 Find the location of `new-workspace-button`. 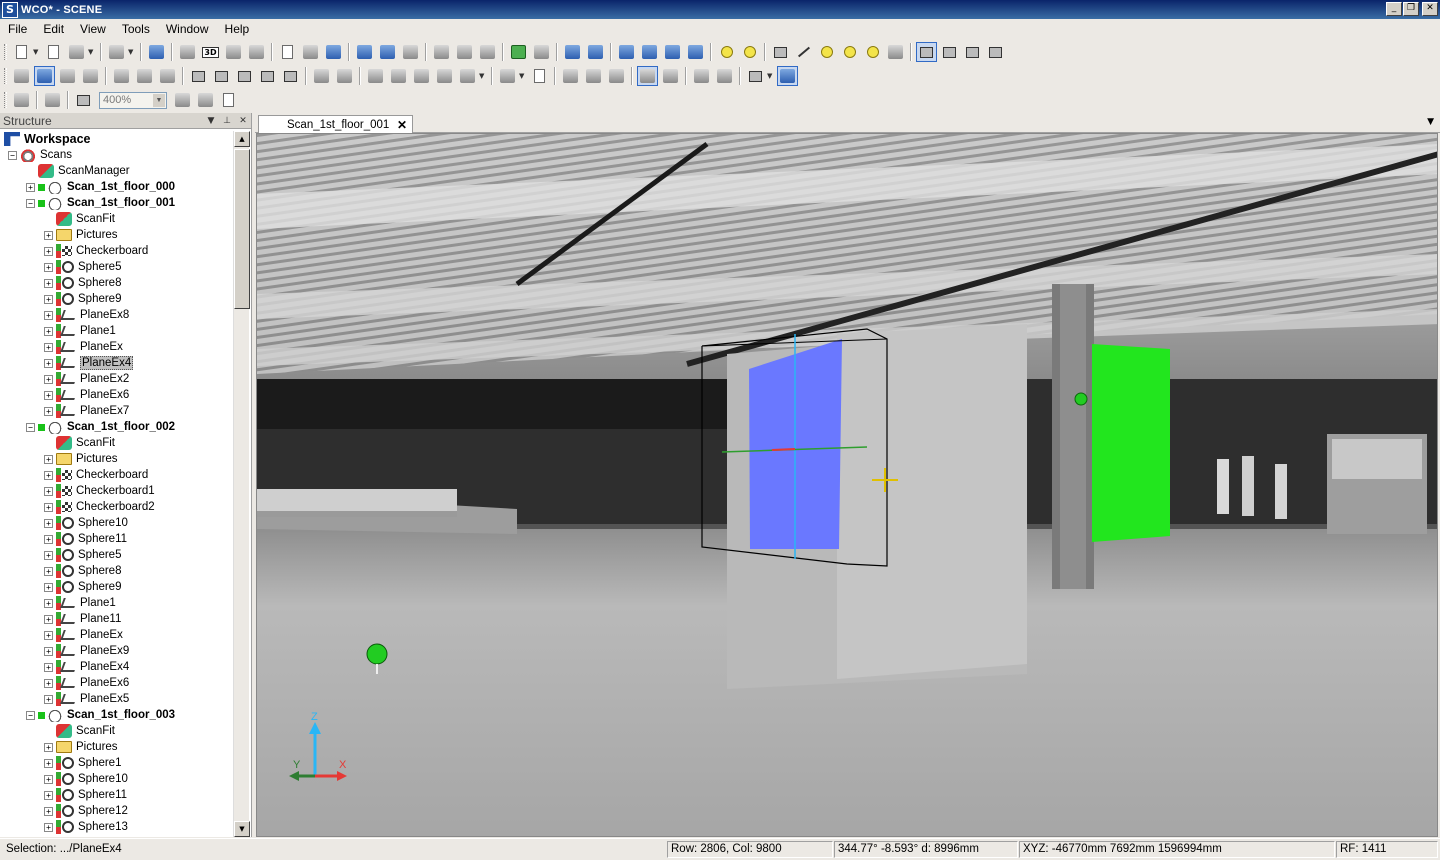

new-workspace-button is located at coordinates (21, 52).